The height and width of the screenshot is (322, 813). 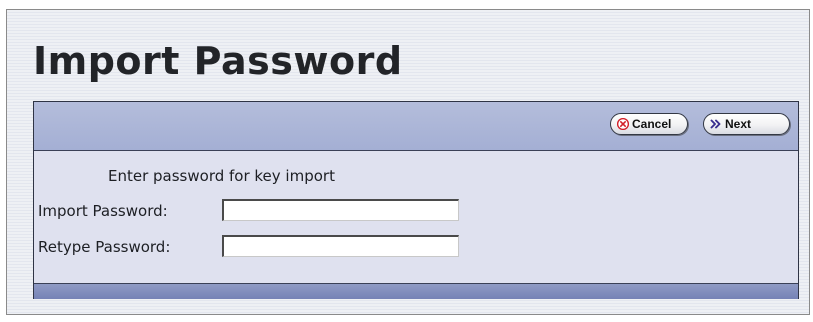 What do you see at coordinates (340, 210) in the screenshot?
I see `import-password-input` at bounding box center [340, 210].